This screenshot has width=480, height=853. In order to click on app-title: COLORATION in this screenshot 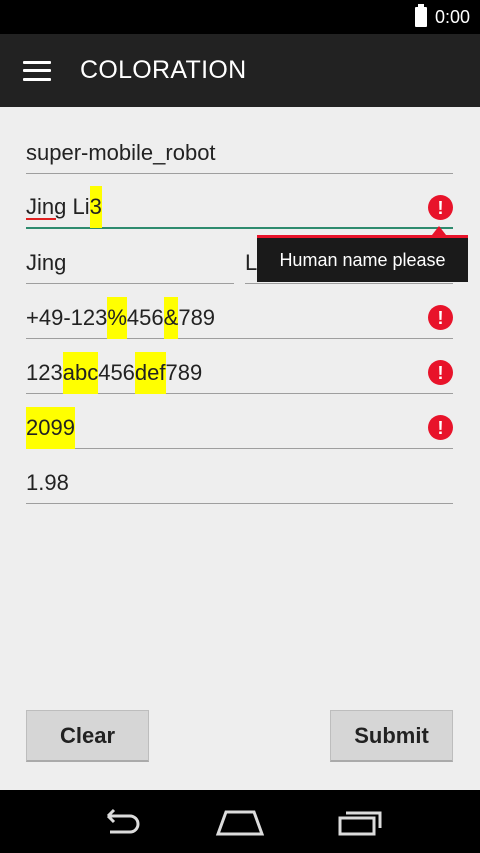, I will do `click(163, 70)`.